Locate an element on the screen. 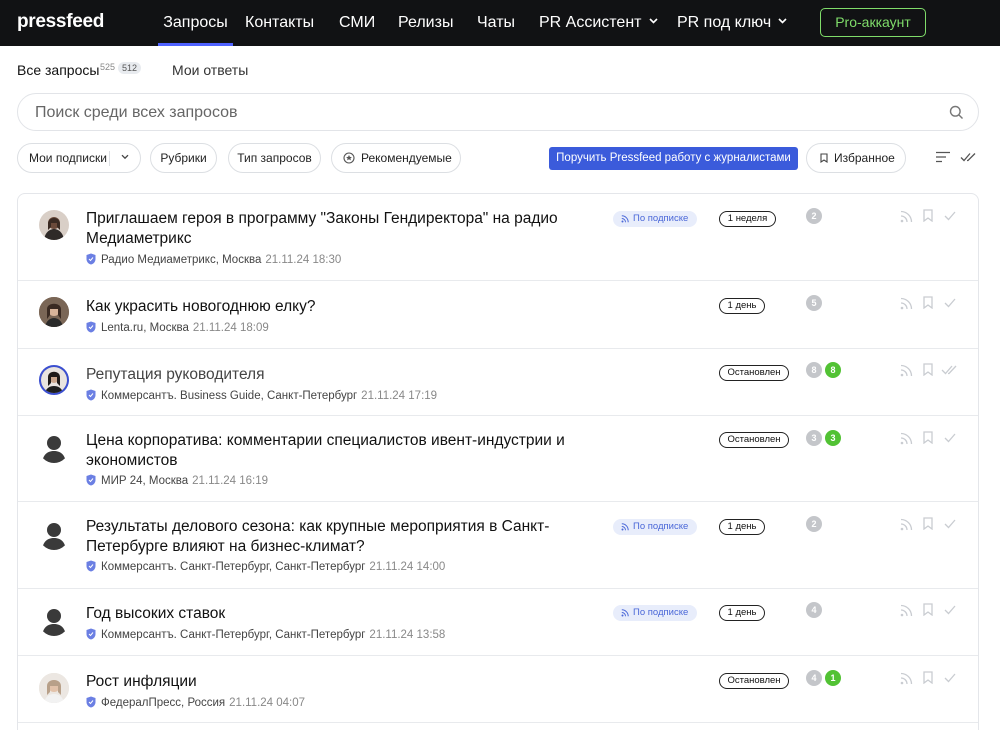 The width and height of the screenshot is (1000, 730). my-subscriptions-label: Мои подписки is located at coordinates (68, 158).